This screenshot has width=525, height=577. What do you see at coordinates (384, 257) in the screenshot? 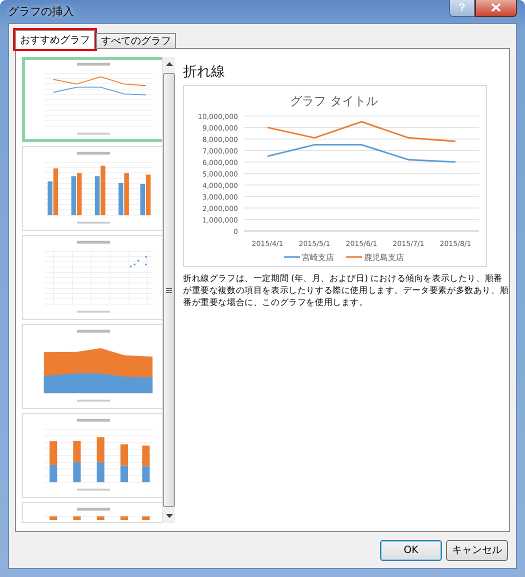
I see `legend-label: 鹿児島支店` at bounding box center [384, 257].